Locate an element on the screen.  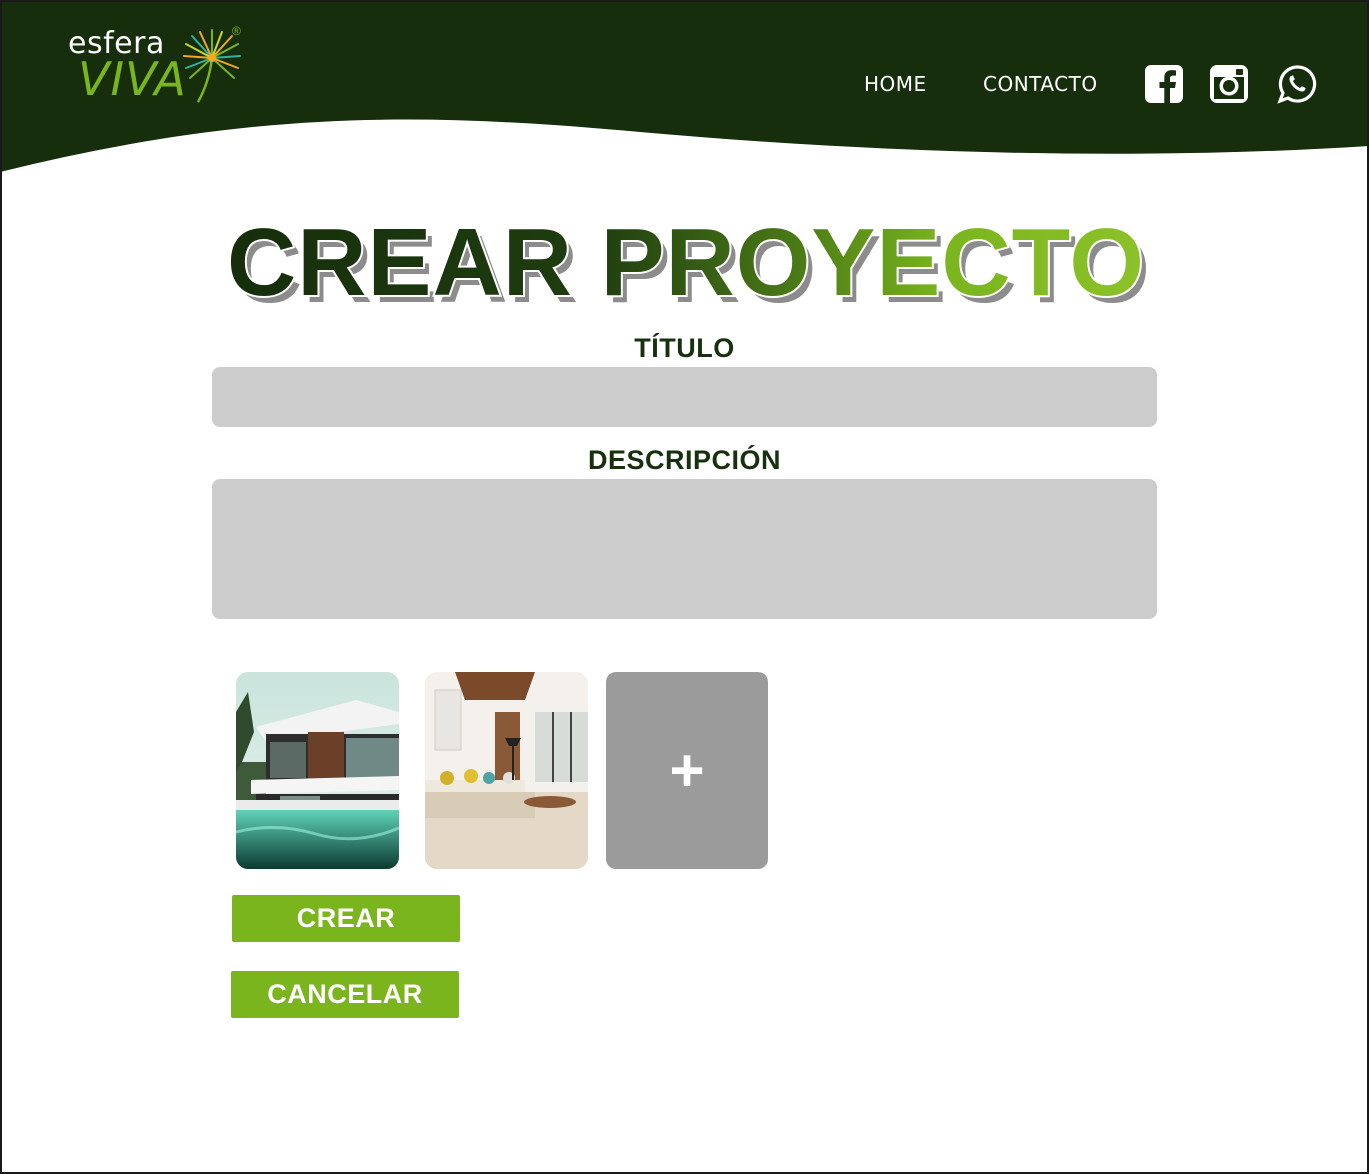
logo-text-viva: VIVA is located at coordinates (132, 79).